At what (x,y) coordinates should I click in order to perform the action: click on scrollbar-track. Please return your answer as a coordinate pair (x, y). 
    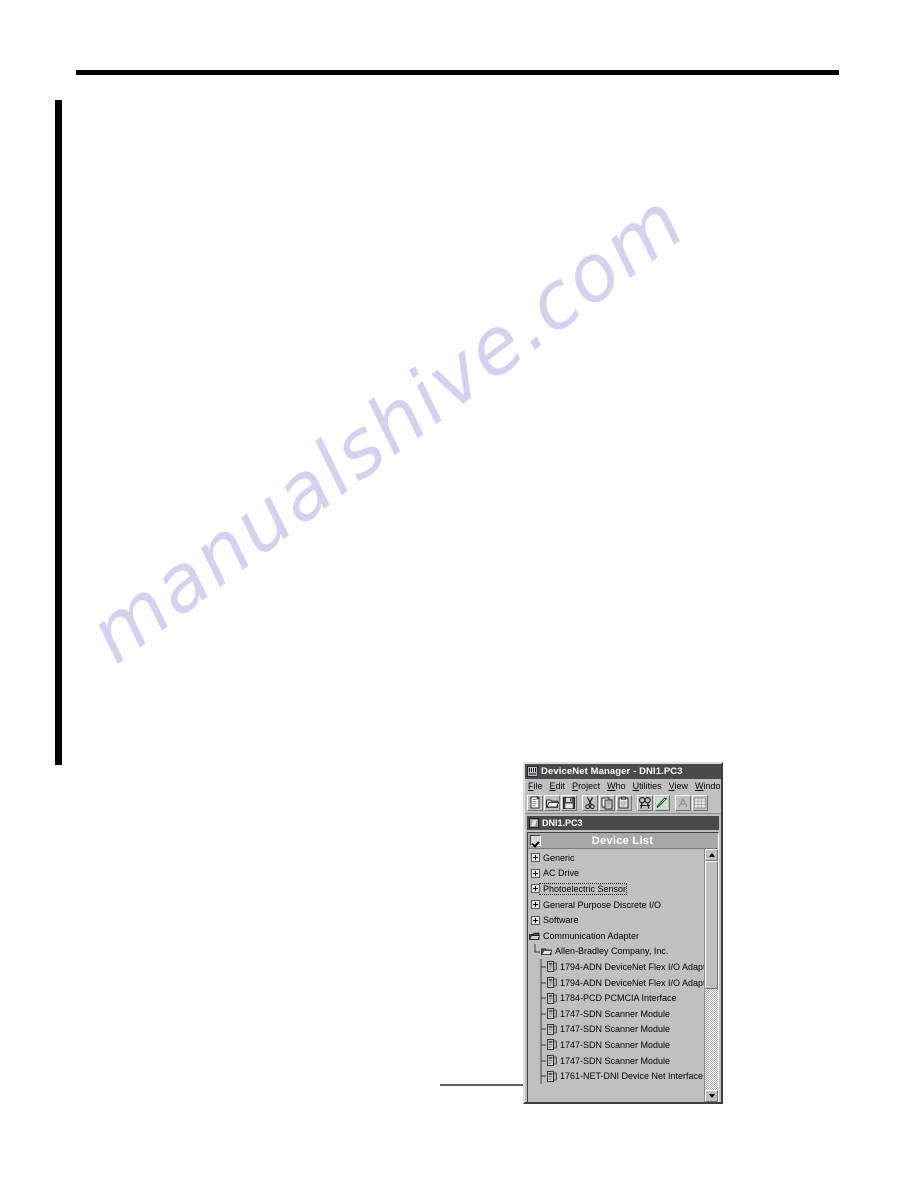
    Looking at the image, I should click on (711, 975).